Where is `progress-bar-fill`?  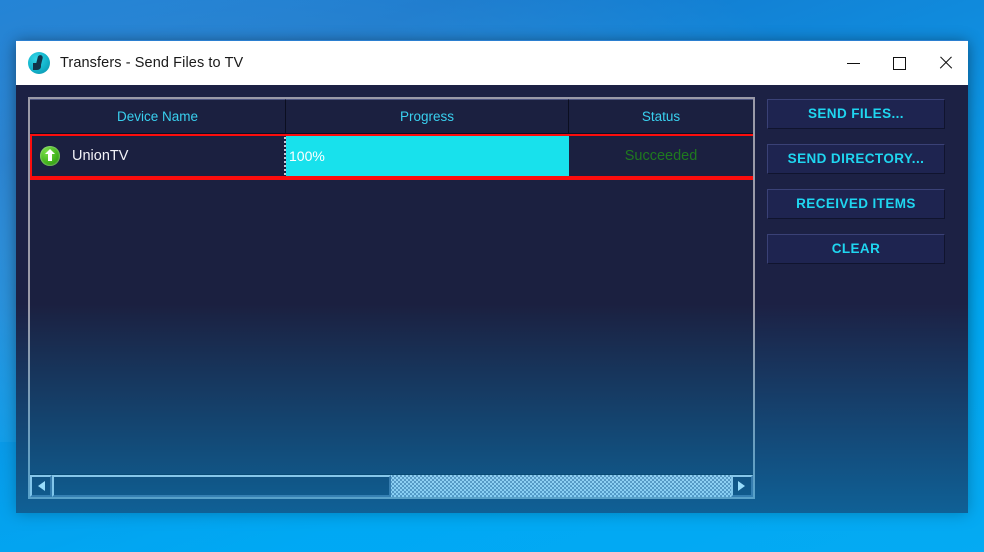
progress-bar-fill is located at coordinates (427, 156).